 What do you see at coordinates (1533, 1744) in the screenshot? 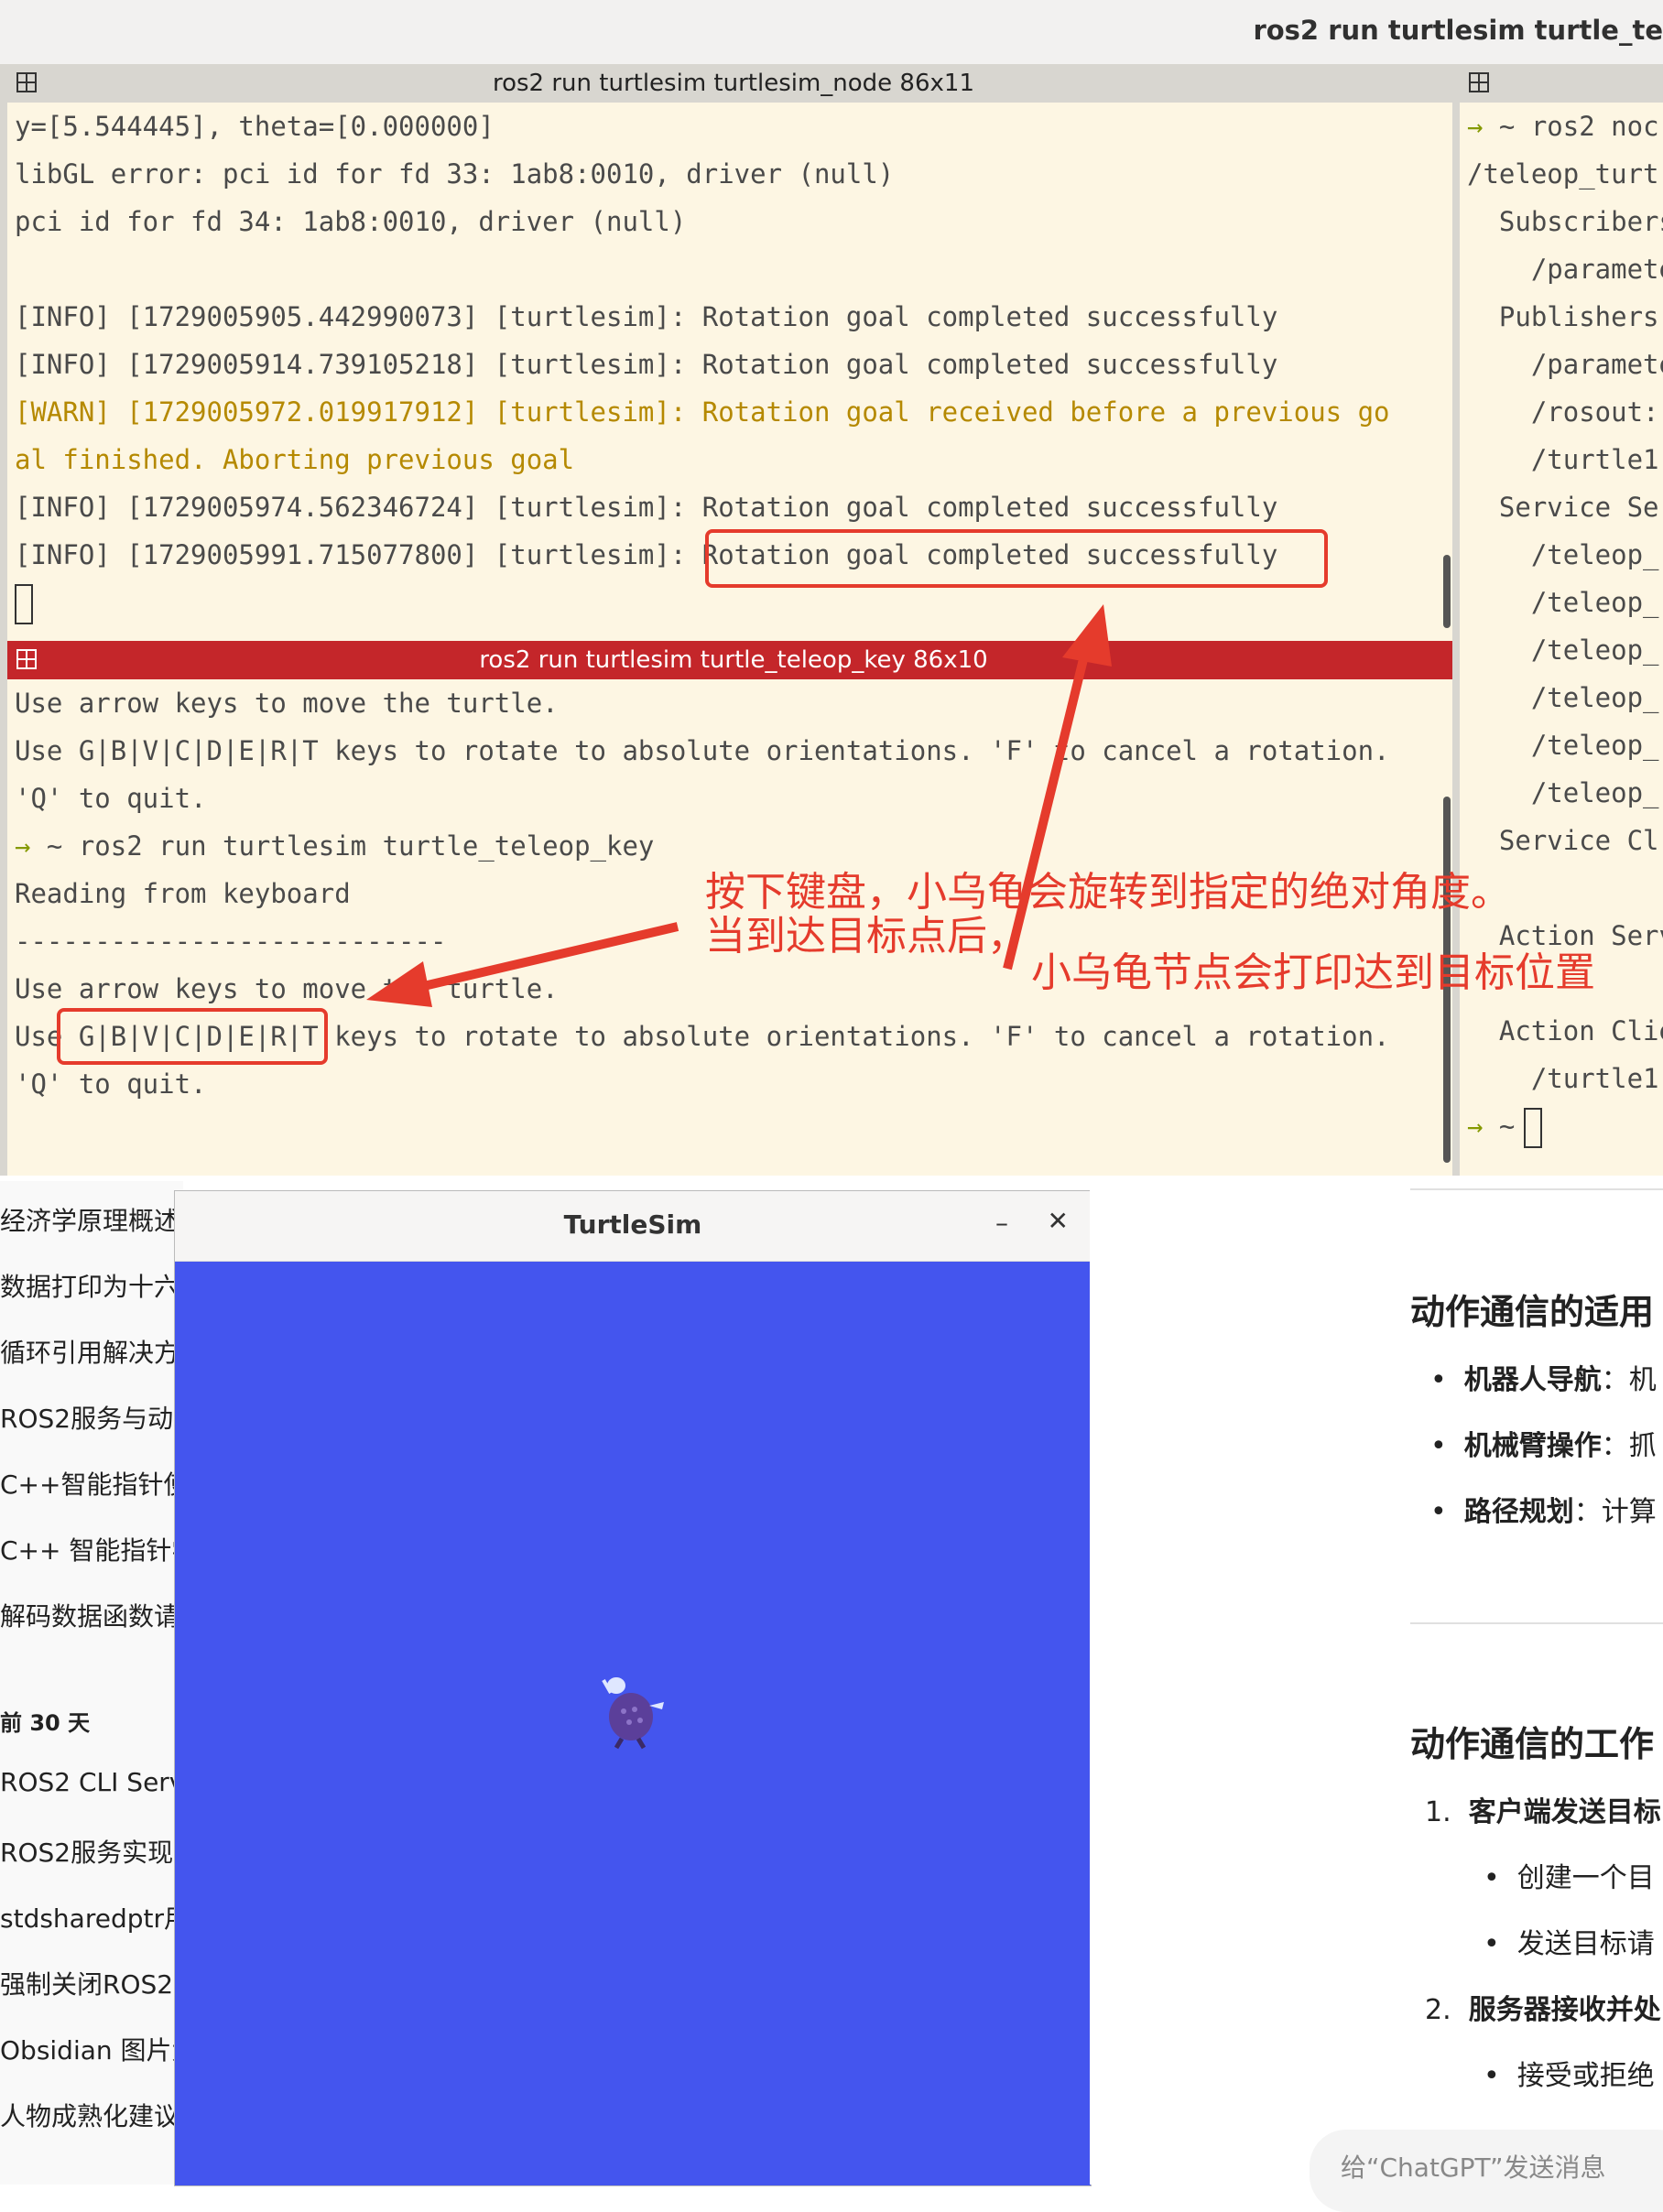
I see `doc-heading-2: 动作通信的工作` at bounding box center [1533, 1744].